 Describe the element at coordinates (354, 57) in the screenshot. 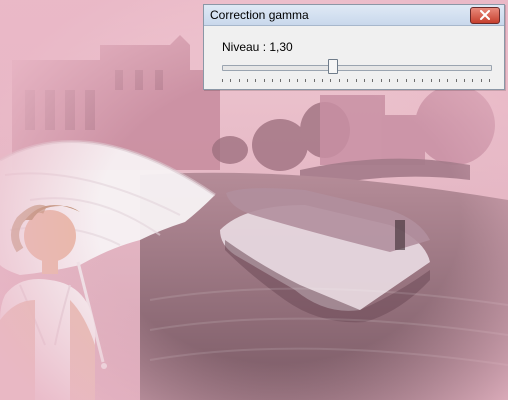

I see `dialog-body: Niveau : 1,30` at that location.